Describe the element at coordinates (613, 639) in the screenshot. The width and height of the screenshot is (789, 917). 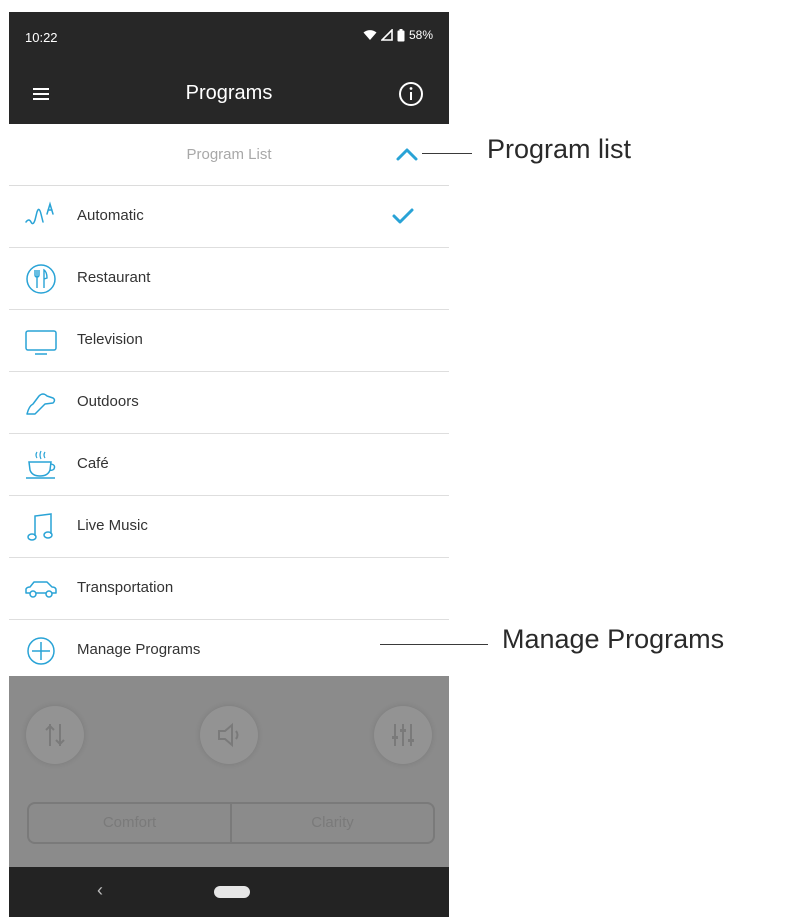
I see `callout-manage-programs: Manage Programs` at that location.